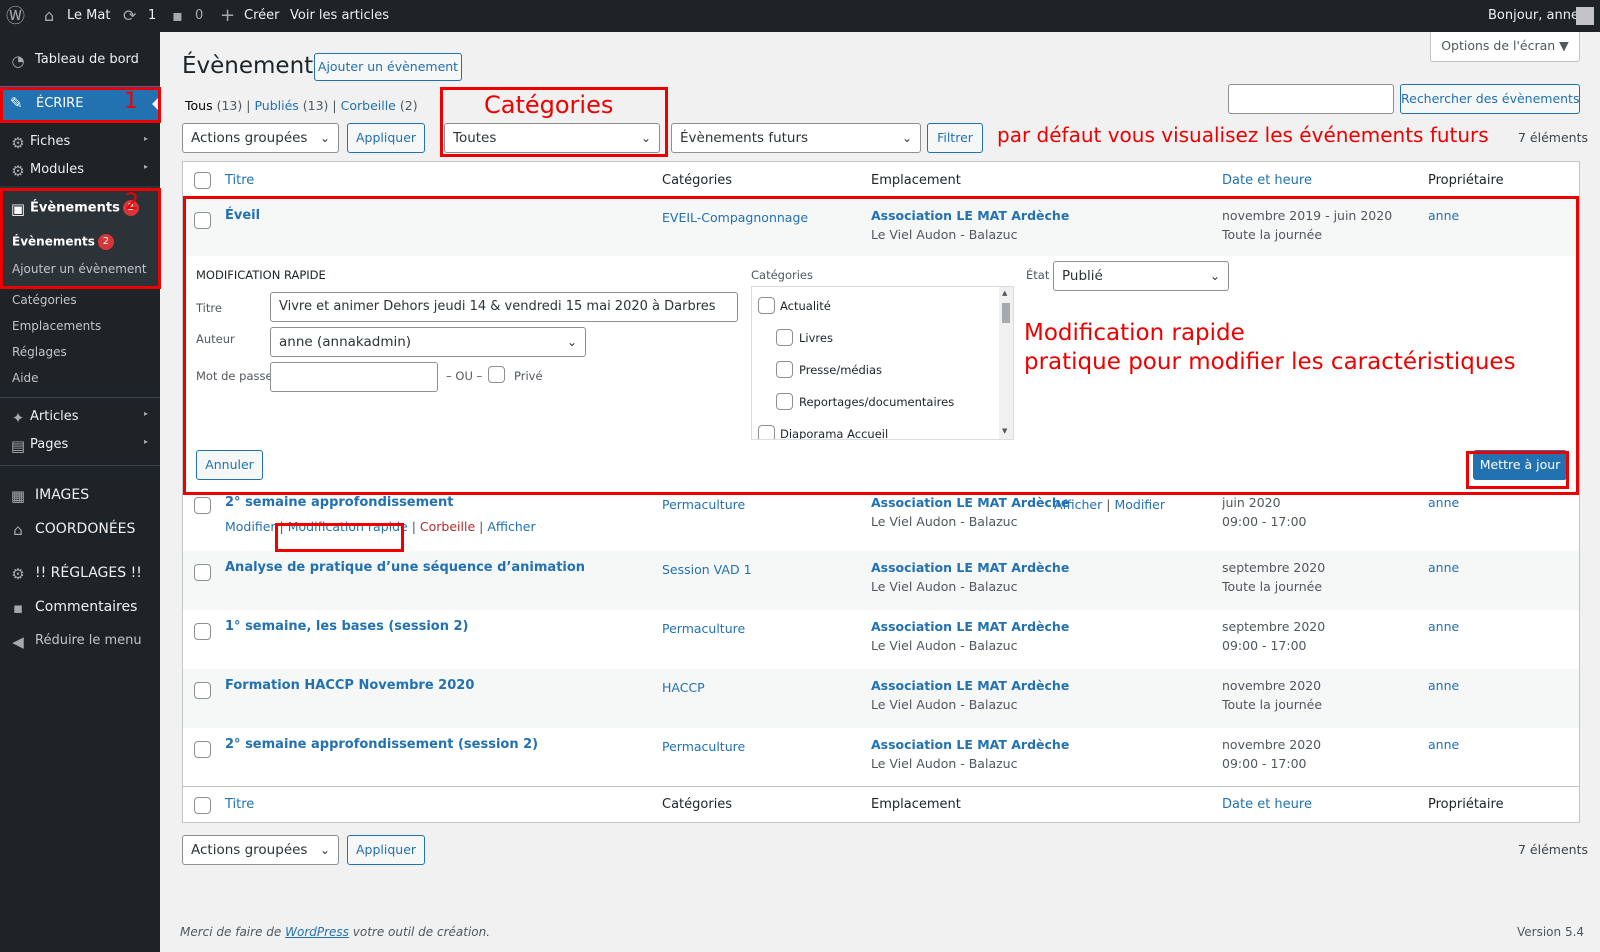 The height and width of the screenshot is (952, 1600). Describe the element at coordinates (1520, 465) in the screenshot. I see `update-button: Mettre à jour` at that location.